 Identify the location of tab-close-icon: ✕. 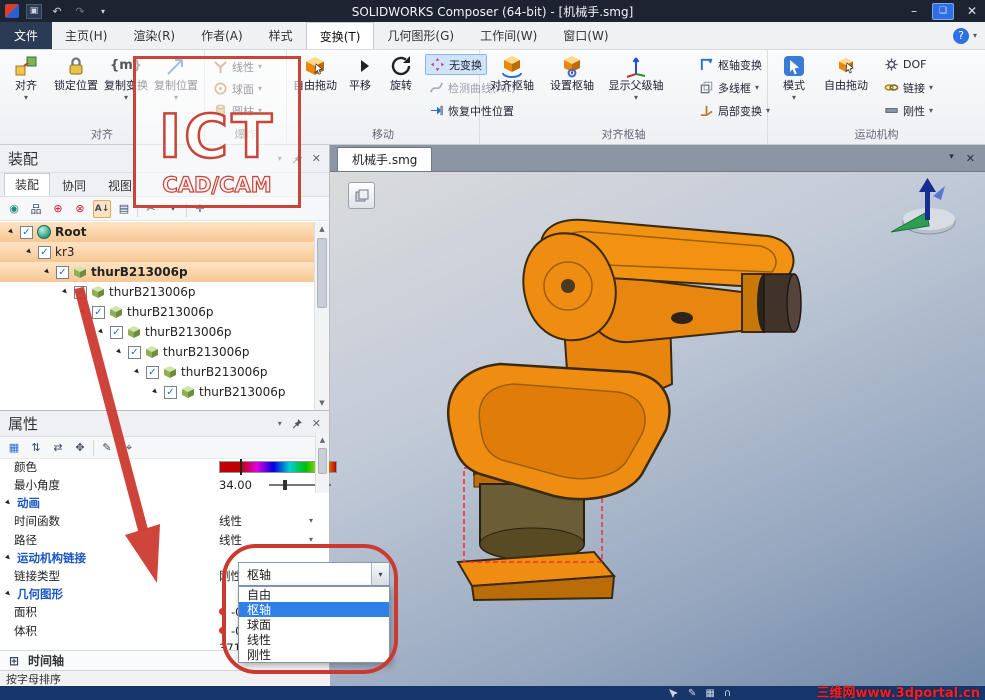
(970, 158).